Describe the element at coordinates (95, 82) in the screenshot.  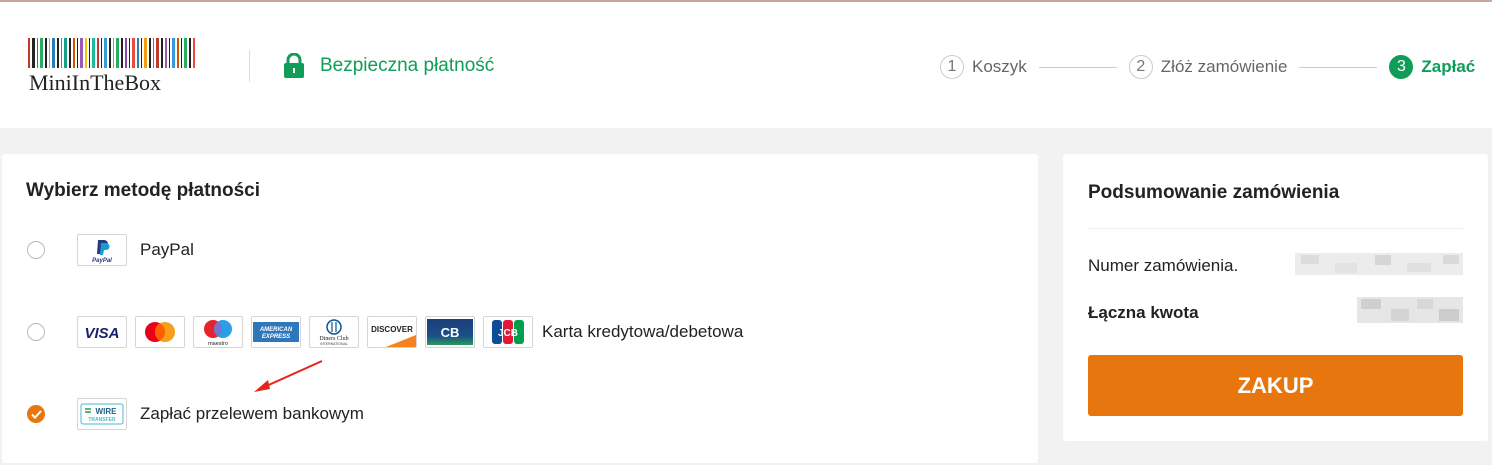
I see `logo-text: MiniInTheBox` at that location.